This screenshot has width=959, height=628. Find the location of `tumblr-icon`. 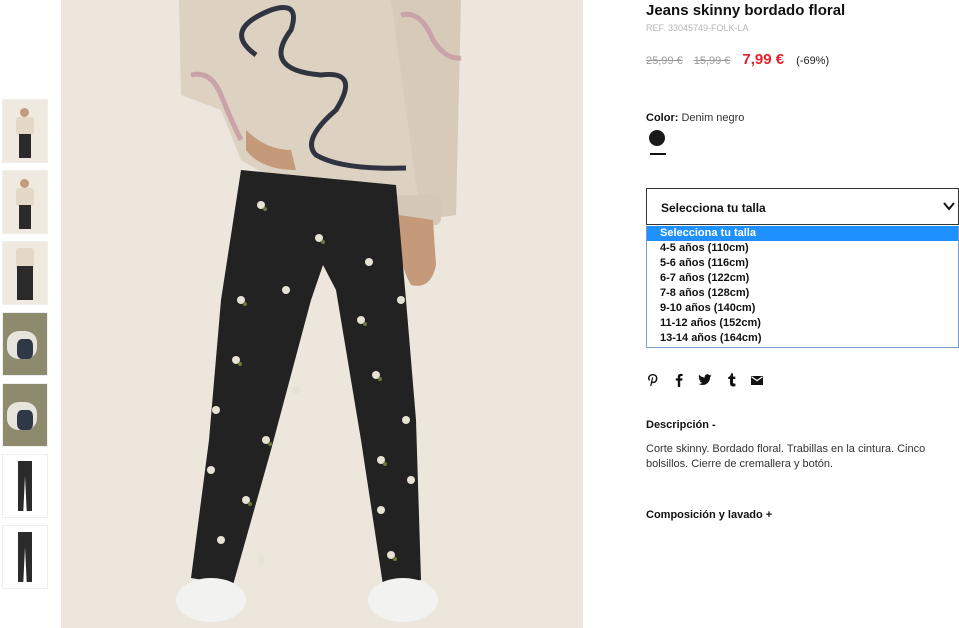

tumblr-icon is located at coordinates (731, 380).